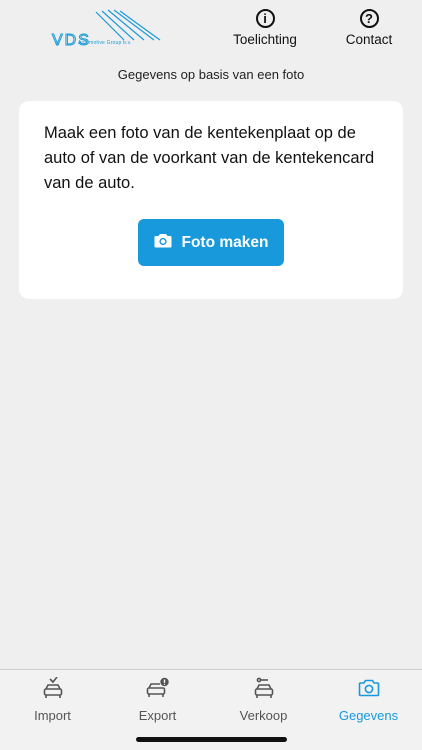 The width and height of the screenshot is (422, 750). What do you see at coordinates (157, 715) in the screenshot?
I see `tab-export-label: Export` at bounding box center [157, 715].